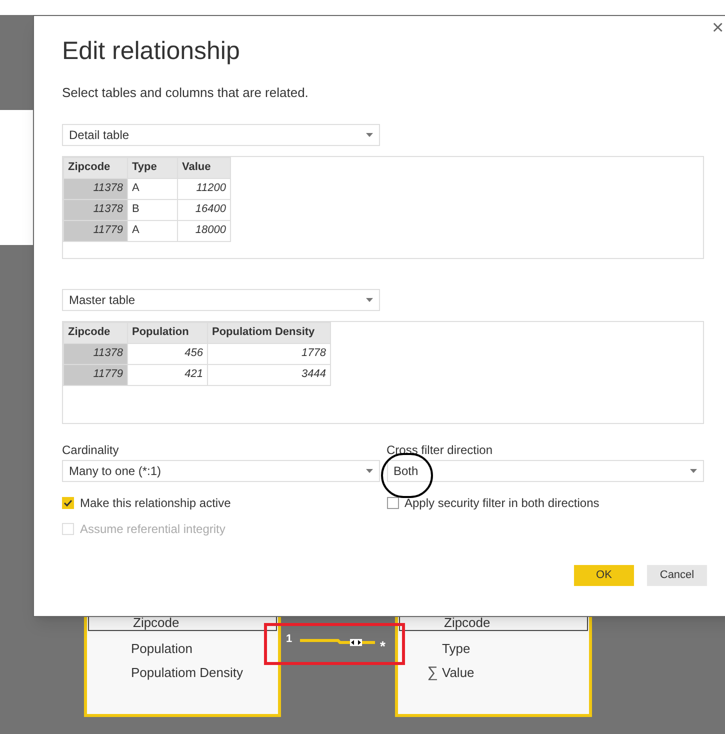  Describe the element at coordinates (221, 135) in the screenshot. I see `table-dropdown: Detail table` at that location.